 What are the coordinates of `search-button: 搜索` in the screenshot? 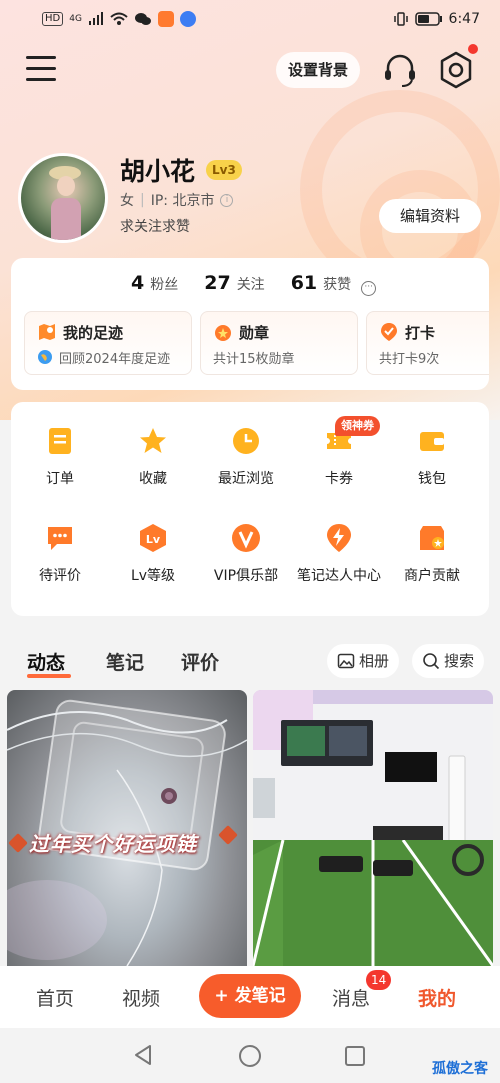 It's located at (448, 661).